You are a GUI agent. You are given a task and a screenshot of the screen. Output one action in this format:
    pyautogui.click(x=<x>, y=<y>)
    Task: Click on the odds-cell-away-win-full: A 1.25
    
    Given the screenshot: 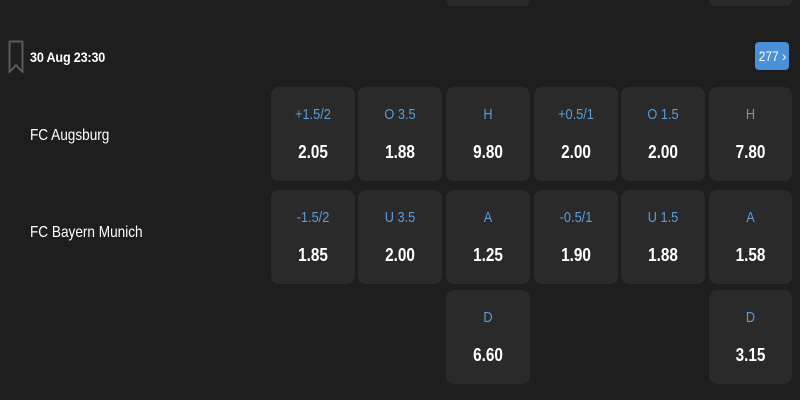 What is the action you would take?
    pyautogui.click(x=488, y=237)
    